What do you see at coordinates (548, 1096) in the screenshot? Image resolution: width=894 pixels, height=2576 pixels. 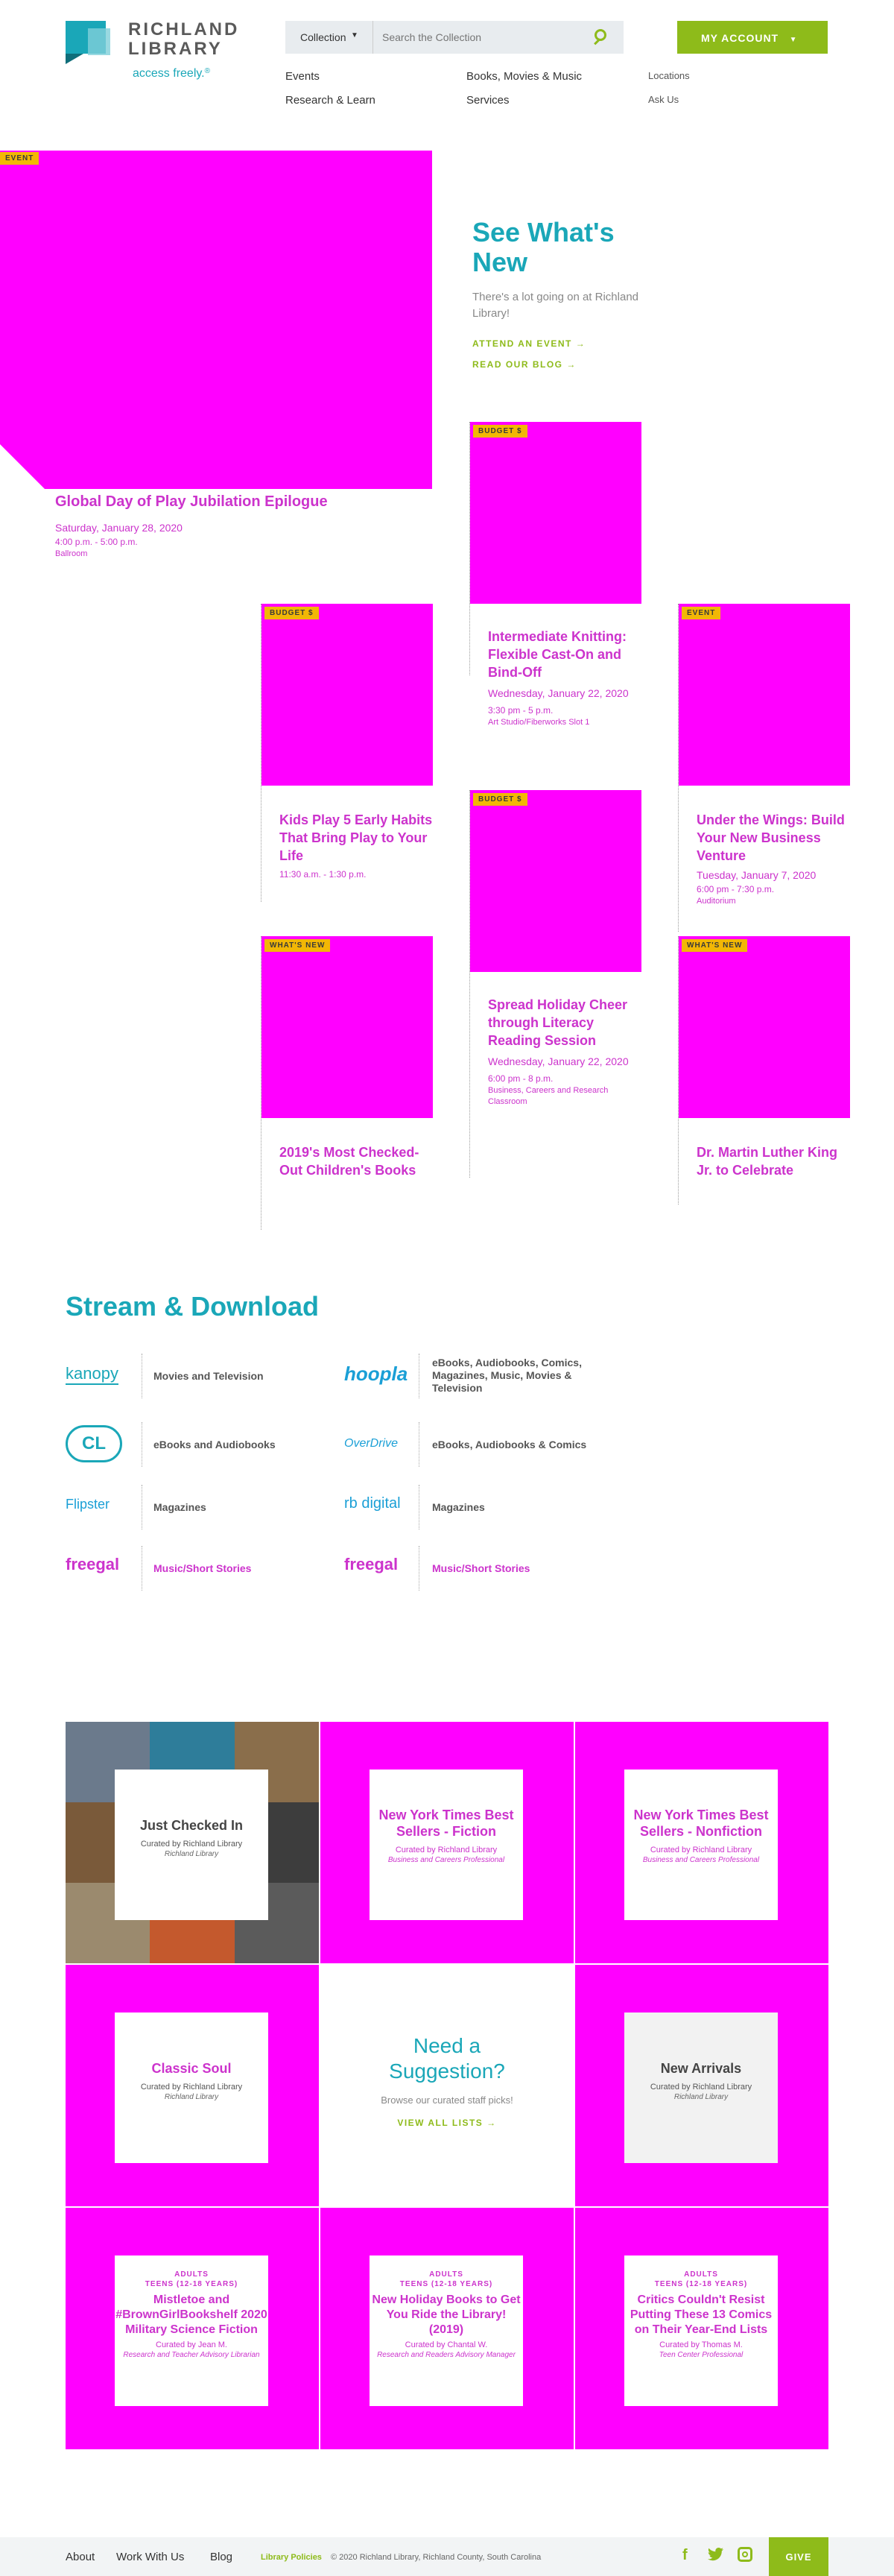 I see `card-location: Business, Careers and Research Classroom` at bounding box center [548, 1096].